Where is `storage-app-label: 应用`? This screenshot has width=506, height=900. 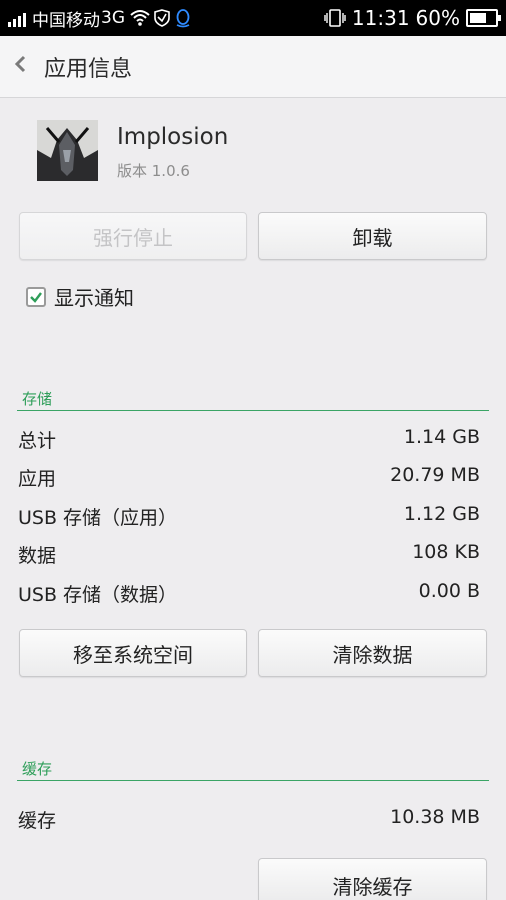 storage-app-label: 应用 is located at coordinates (37, 479).